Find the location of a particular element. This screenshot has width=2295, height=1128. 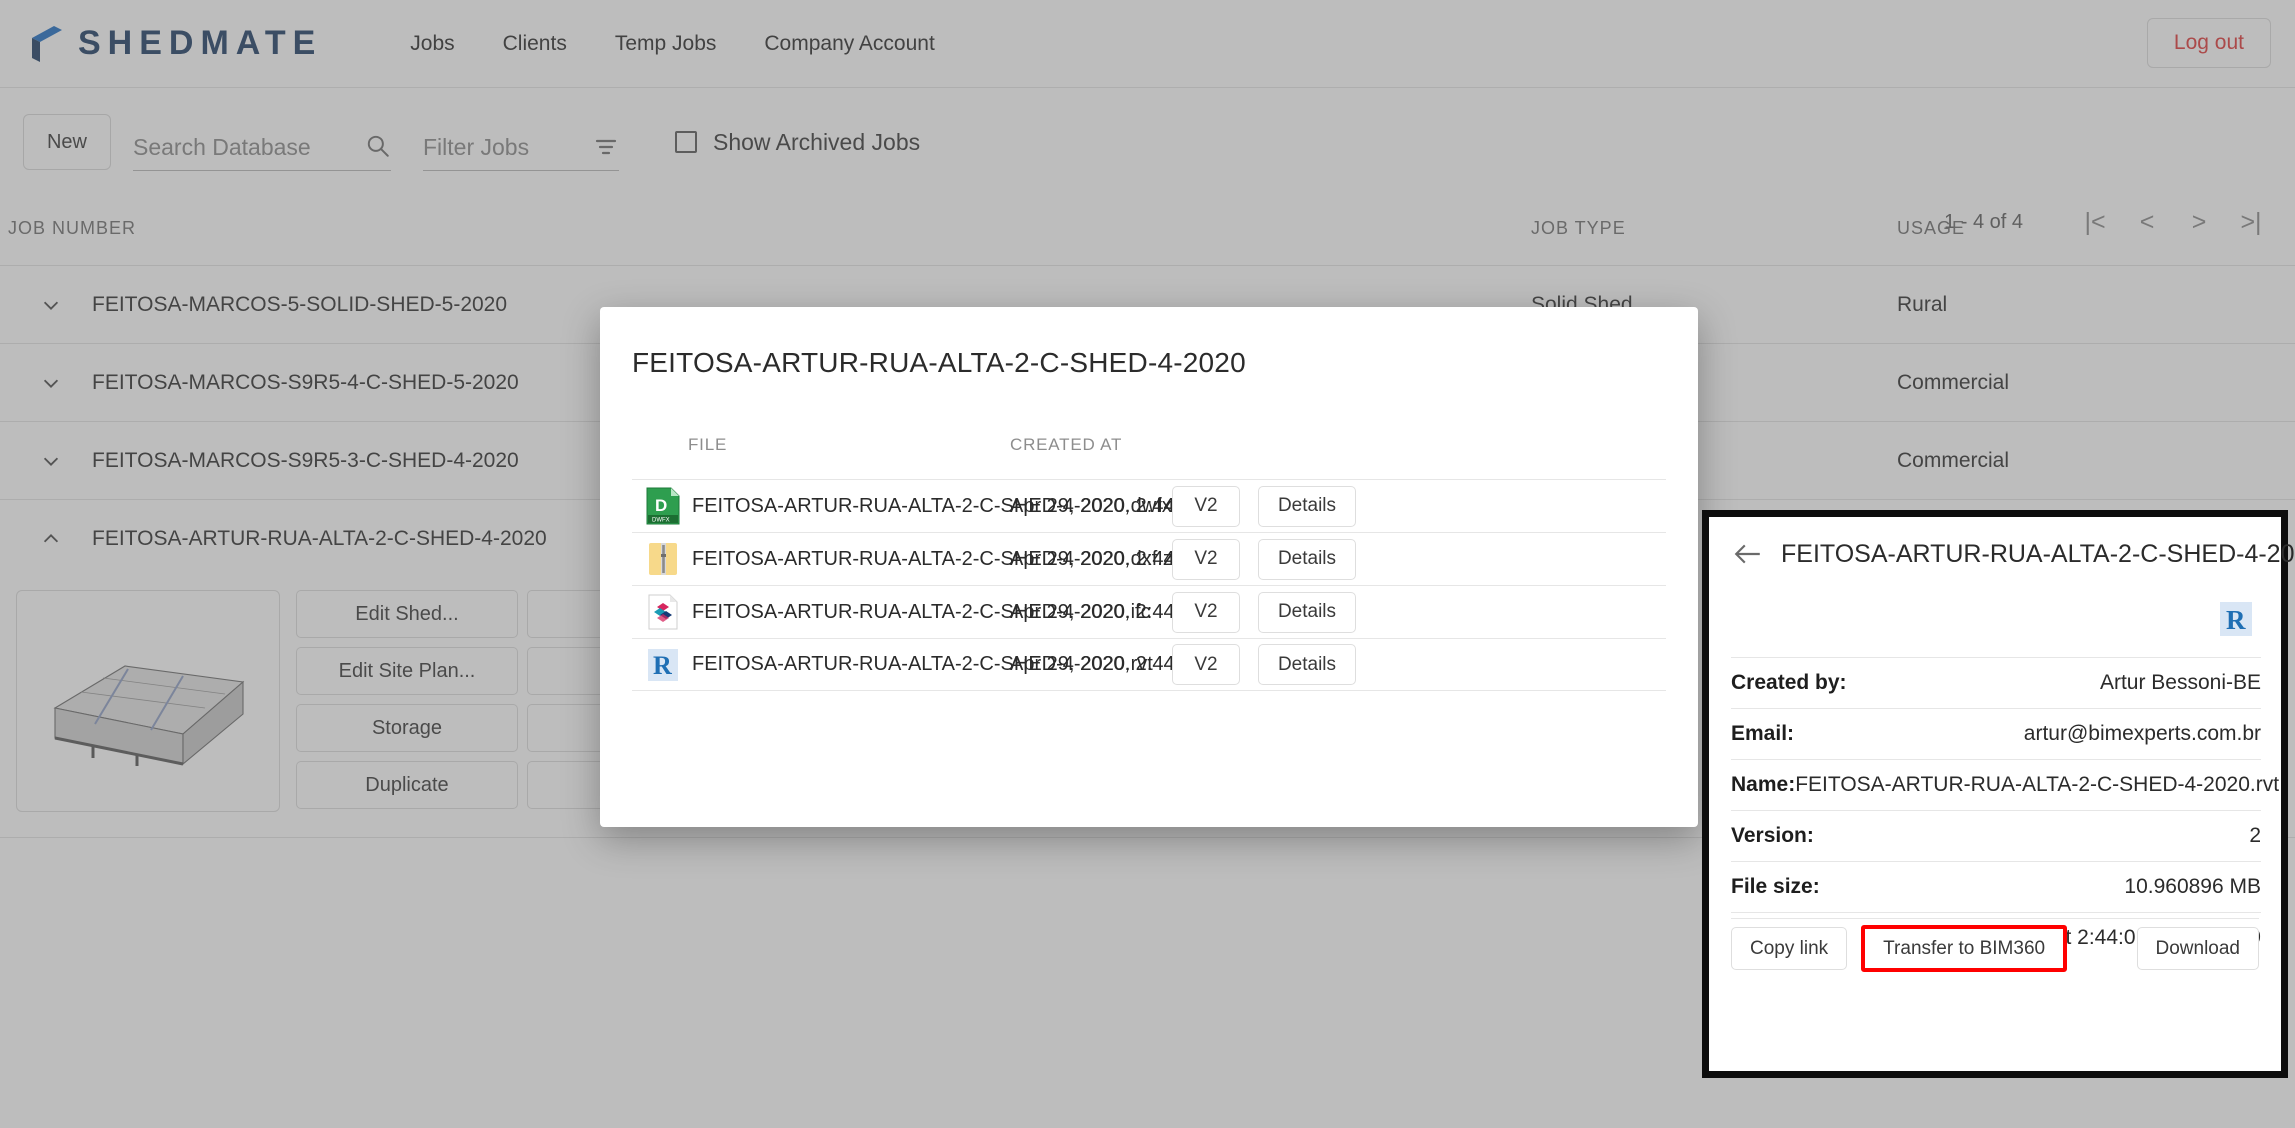

modal-title: FEITOSA-ARTUR-RUA-ALTA-2-C-SHED-4-2020 is located at coordinates (939, 362).